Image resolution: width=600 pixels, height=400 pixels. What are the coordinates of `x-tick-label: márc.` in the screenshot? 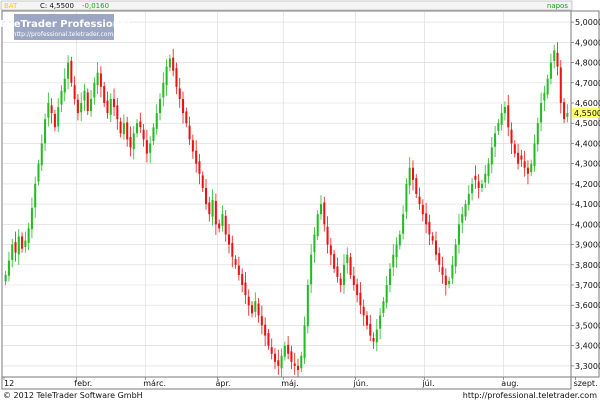 It's located at (154, 383).